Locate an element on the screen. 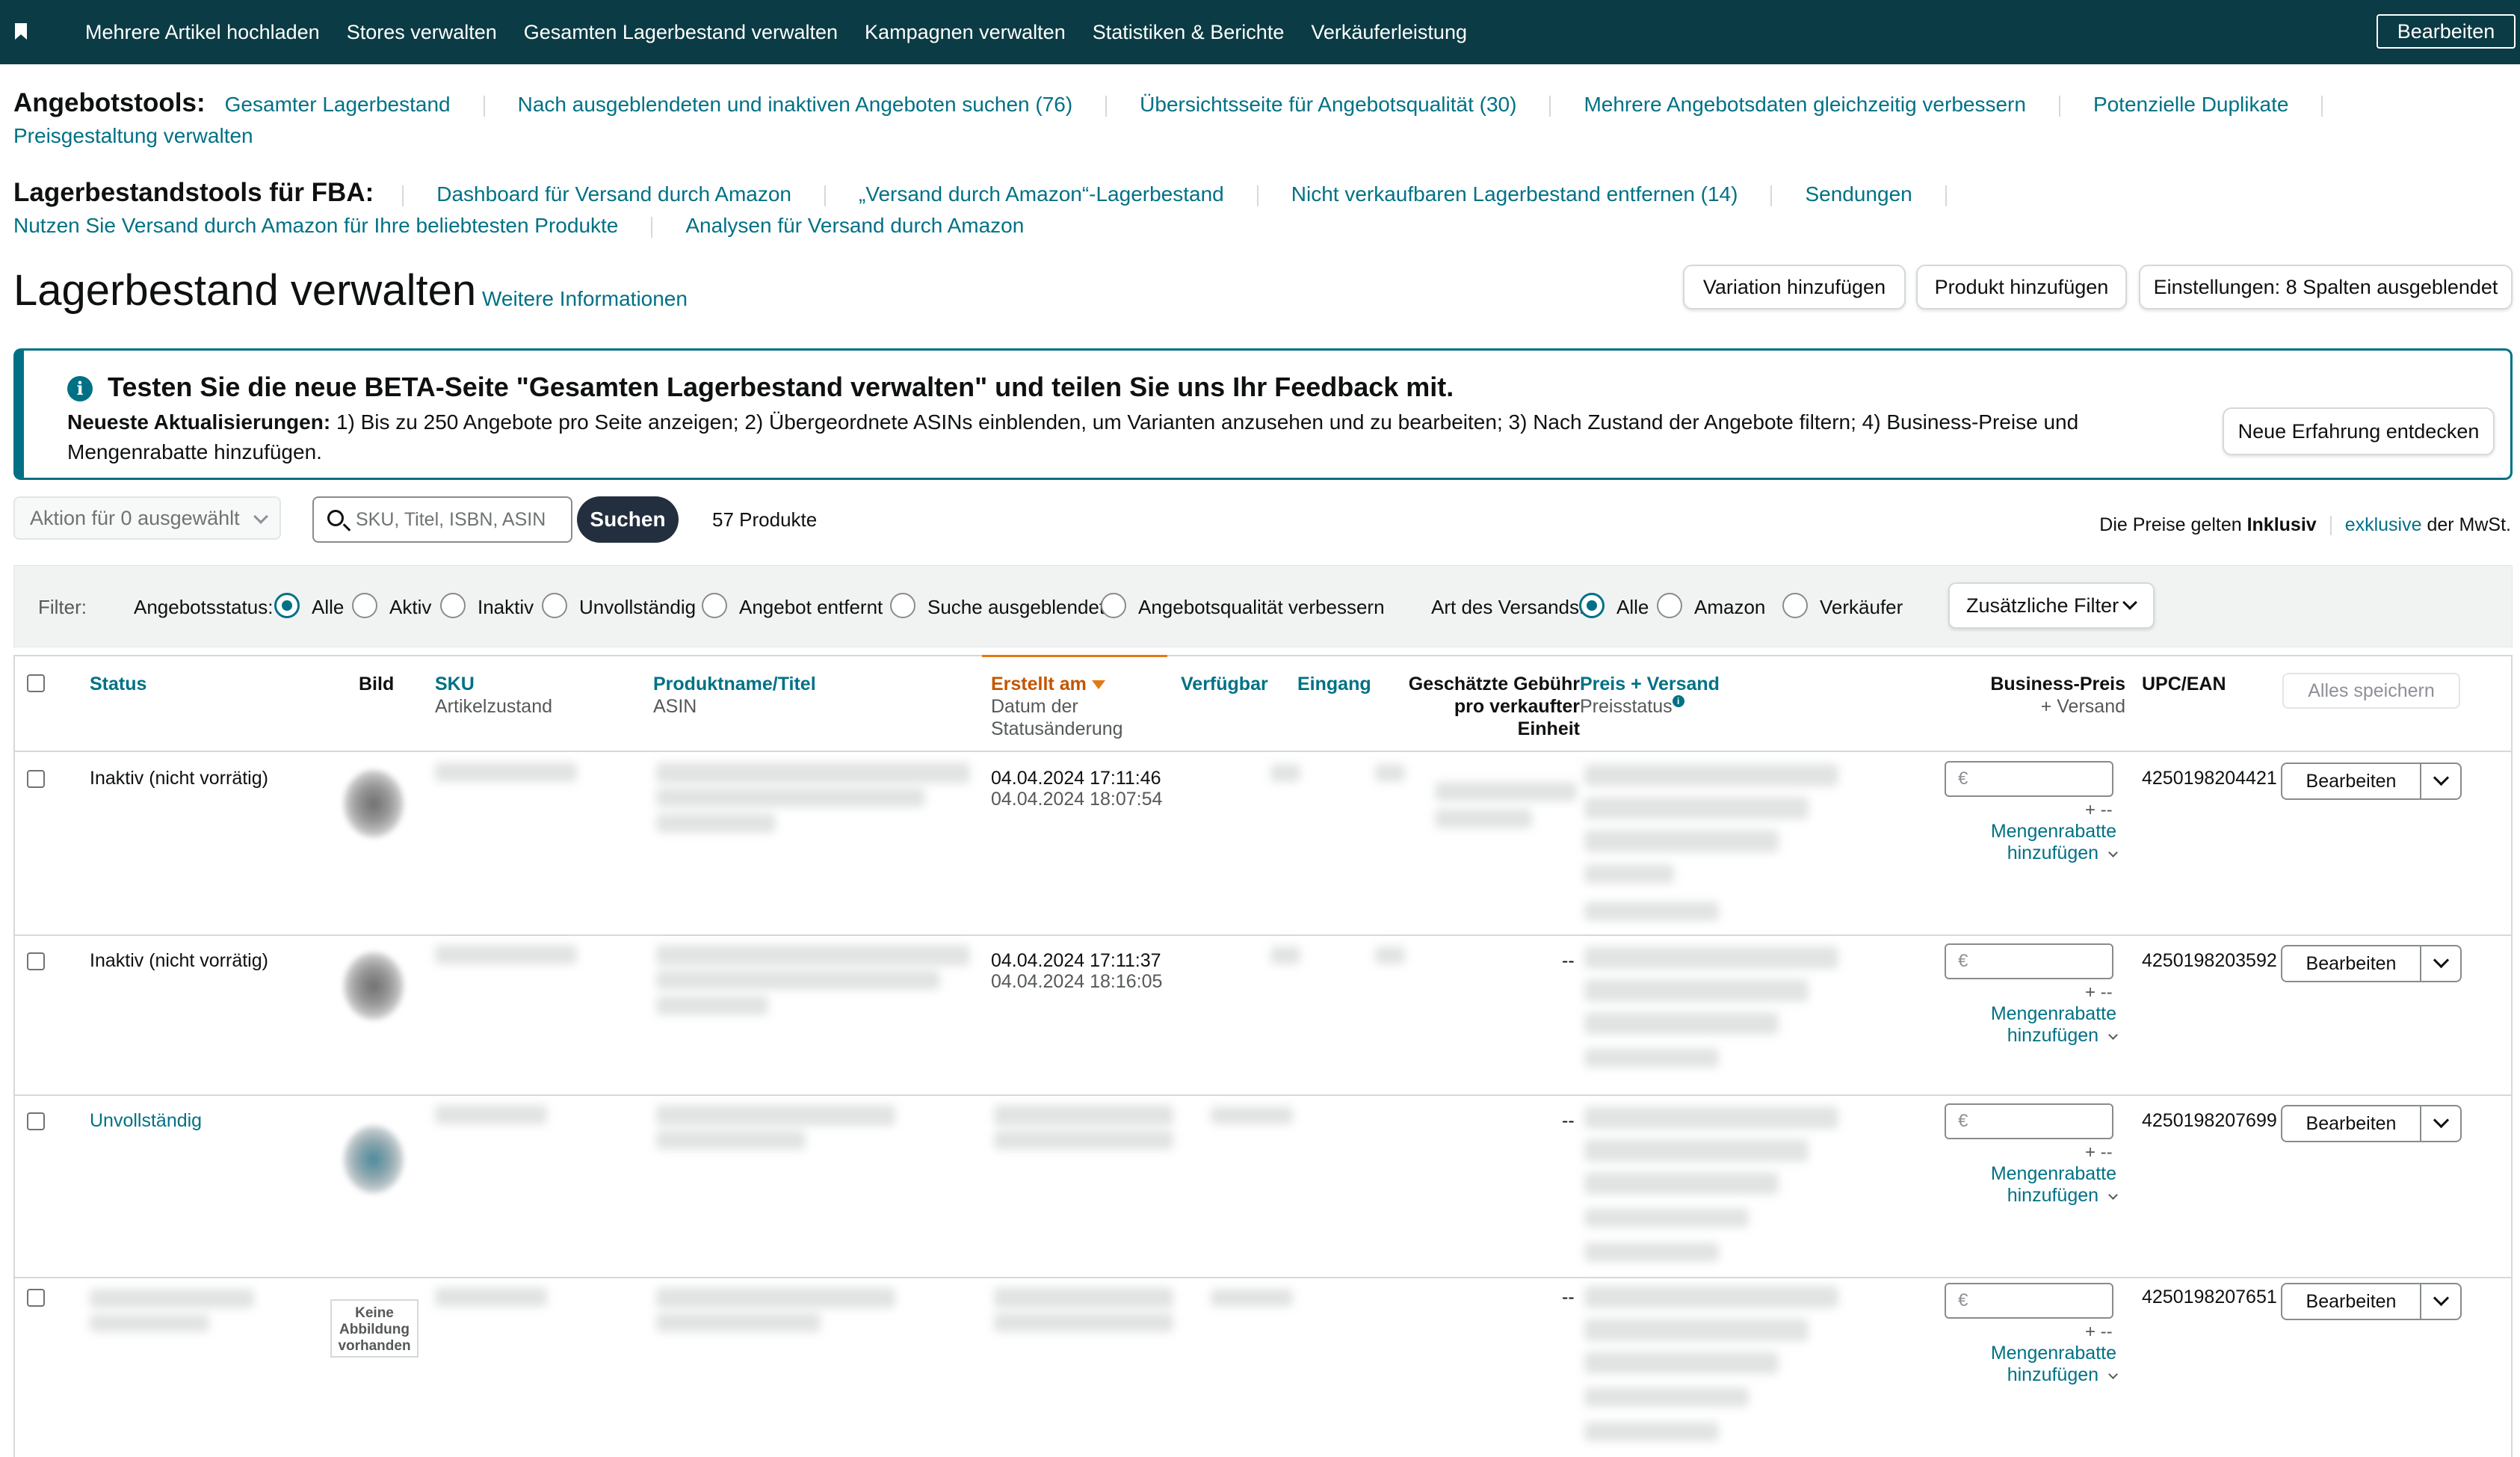  link-total-inventory: Gesamter Lagerbestand is located at coordinates (338, 104).